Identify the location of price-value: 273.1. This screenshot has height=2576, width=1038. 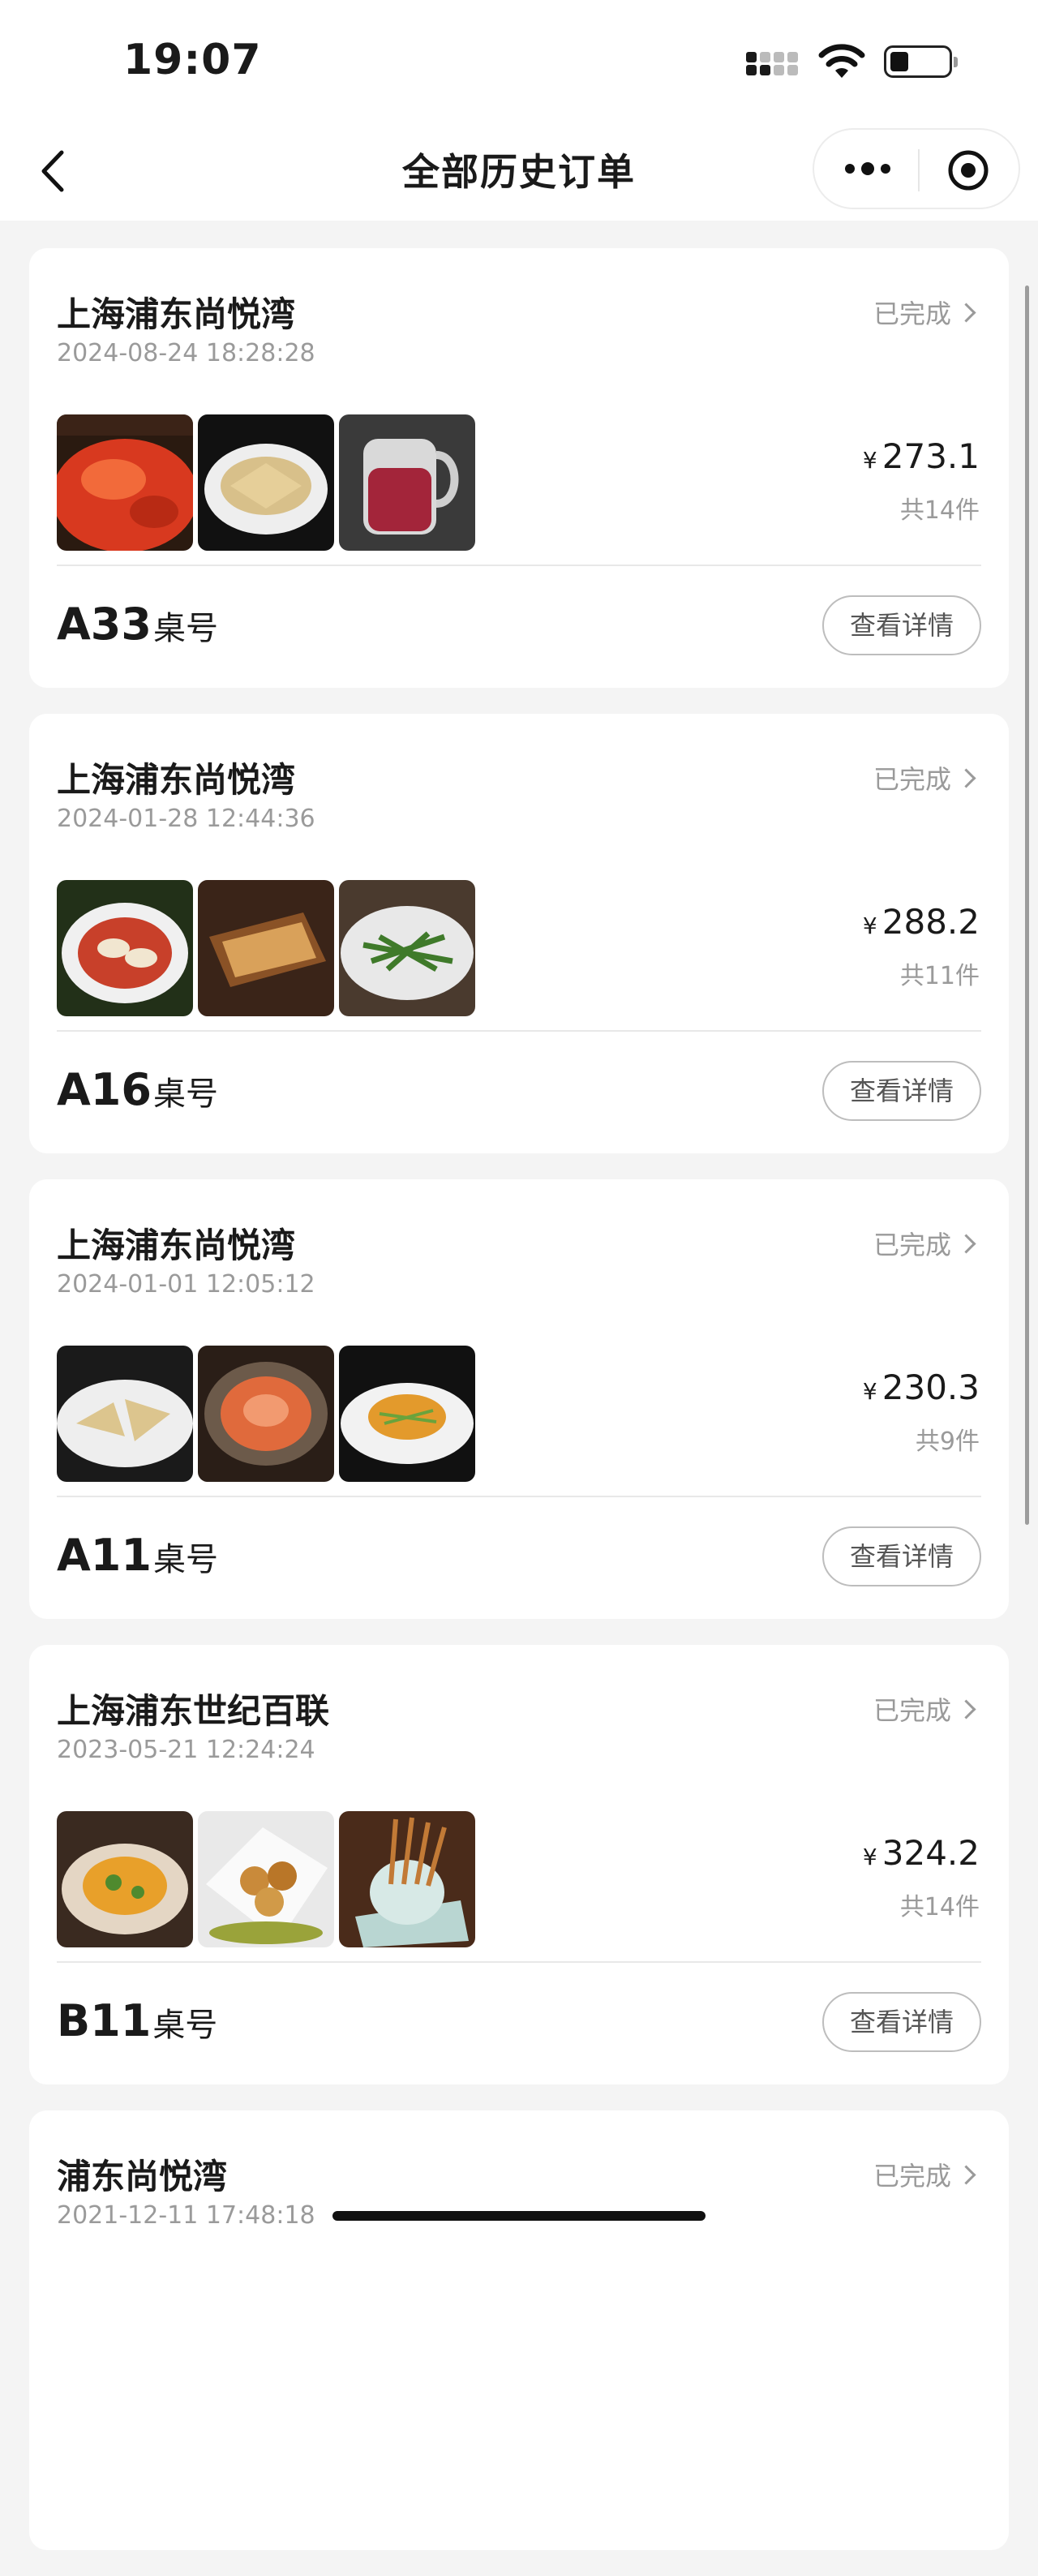
(930, 456).